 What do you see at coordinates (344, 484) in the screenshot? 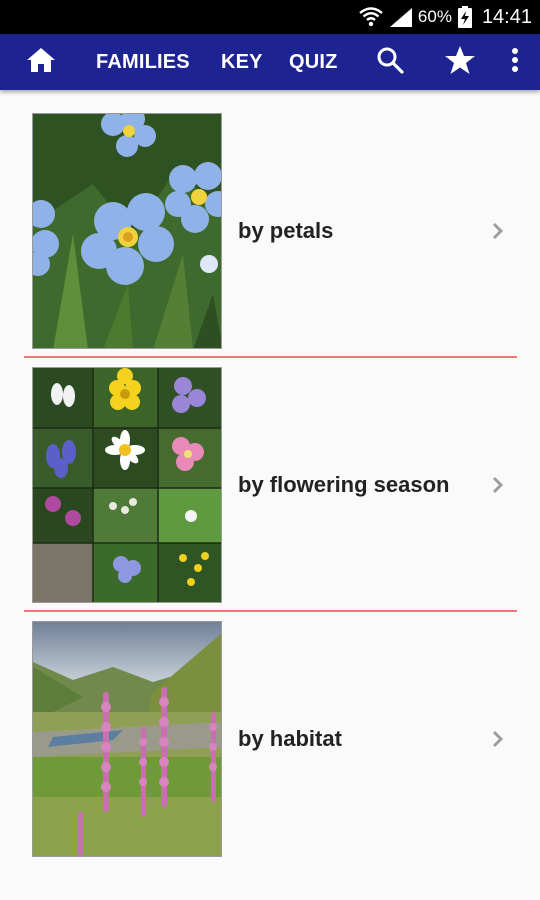
I see `list-item-label: by flowering season` at bounding box center [344, 484].